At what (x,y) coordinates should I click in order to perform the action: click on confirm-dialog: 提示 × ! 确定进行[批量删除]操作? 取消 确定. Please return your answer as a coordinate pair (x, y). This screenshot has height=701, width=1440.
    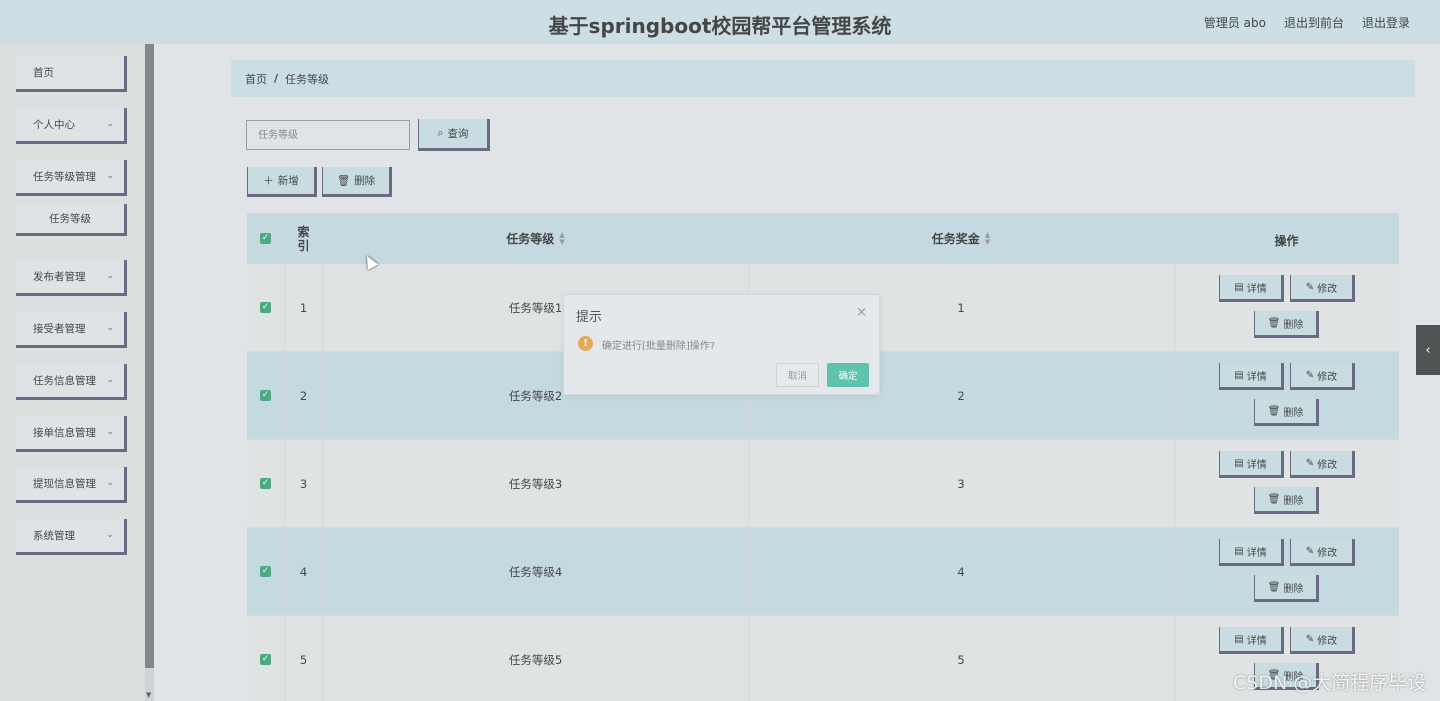
    Looking at the image, I should click on (721, 344).